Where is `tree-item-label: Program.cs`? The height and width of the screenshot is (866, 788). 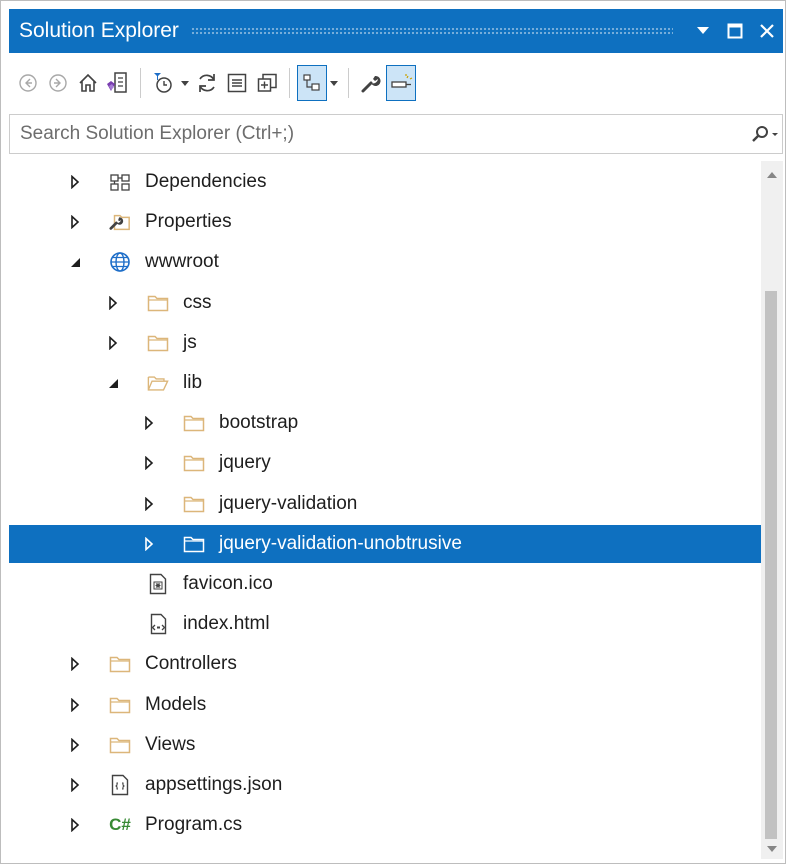 tree-item-label: Program.cs is located at coordinates (194, 825).